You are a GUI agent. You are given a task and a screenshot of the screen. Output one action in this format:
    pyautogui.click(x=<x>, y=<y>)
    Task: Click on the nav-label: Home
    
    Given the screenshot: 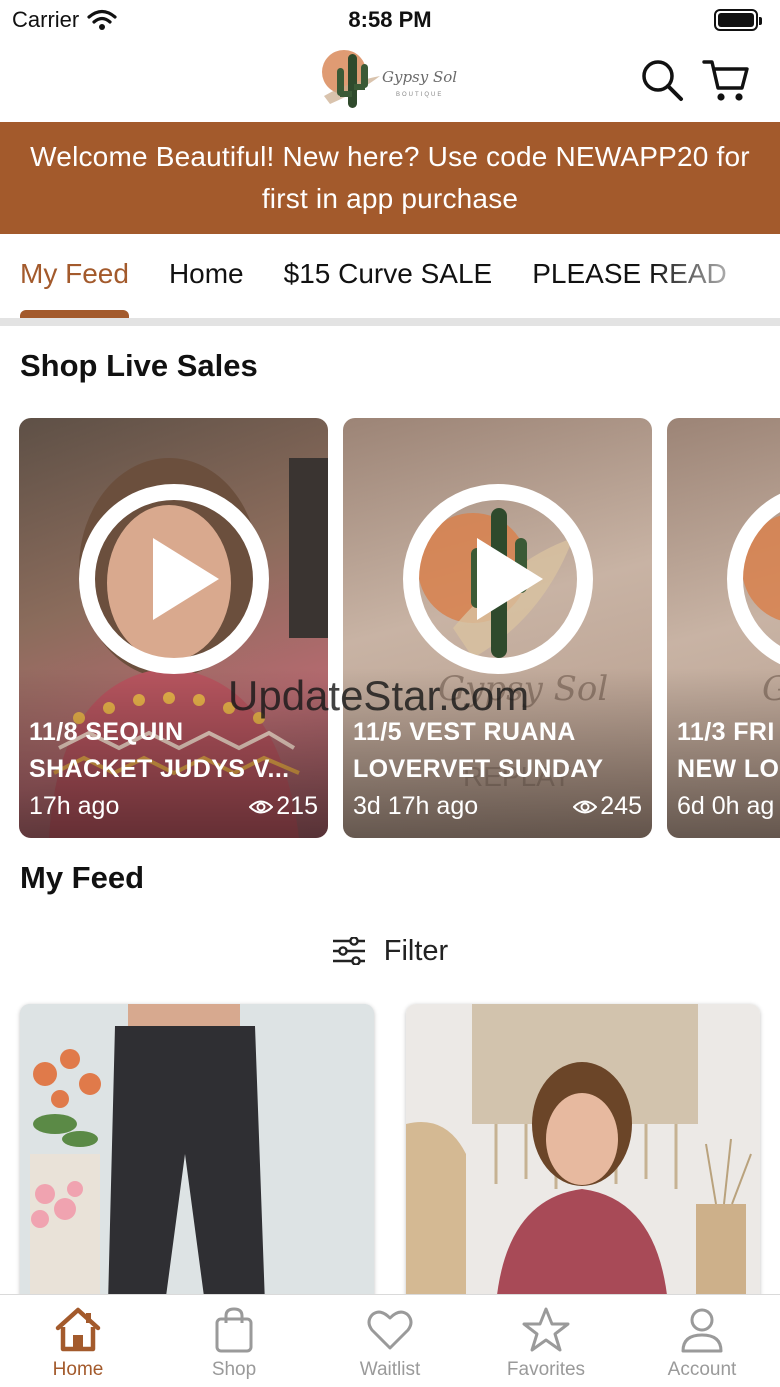 What is the action you would take?
    pyautogui.click(x=78, y=1369)
    